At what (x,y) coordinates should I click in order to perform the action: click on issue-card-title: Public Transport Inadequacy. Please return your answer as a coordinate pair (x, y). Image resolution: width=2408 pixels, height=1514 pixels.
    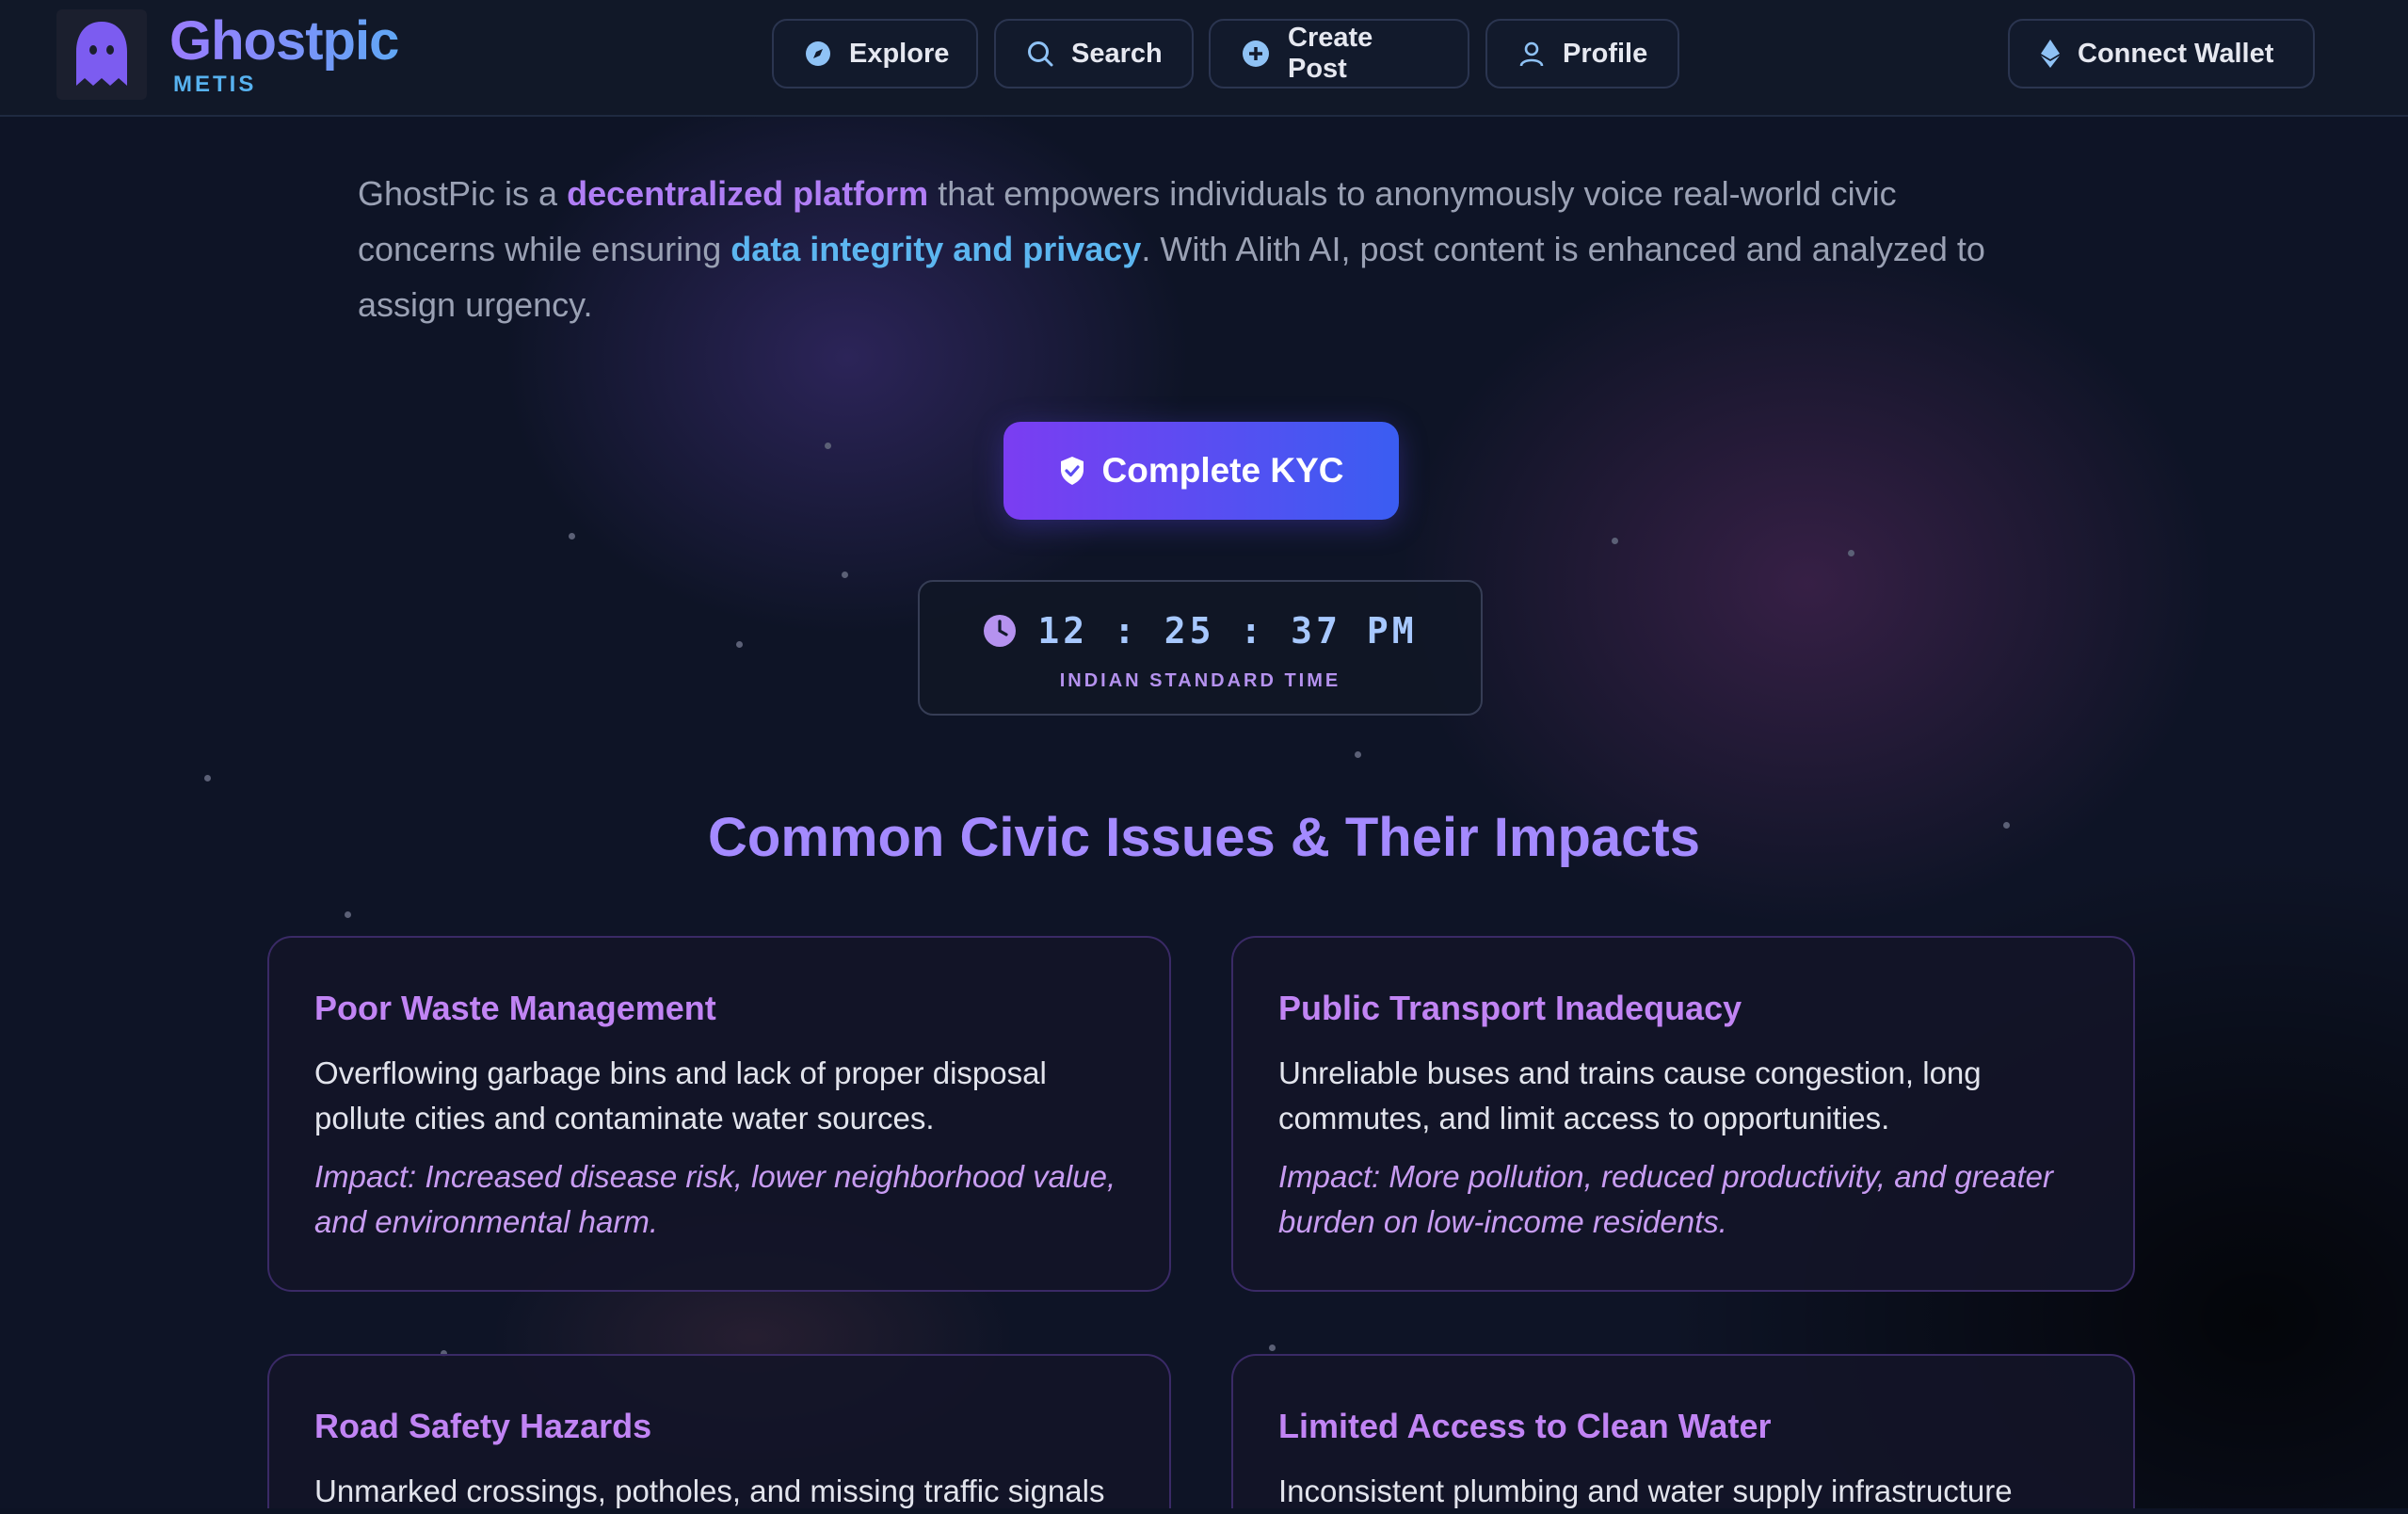
    Looking at the image, I should click on (1510, 1008).